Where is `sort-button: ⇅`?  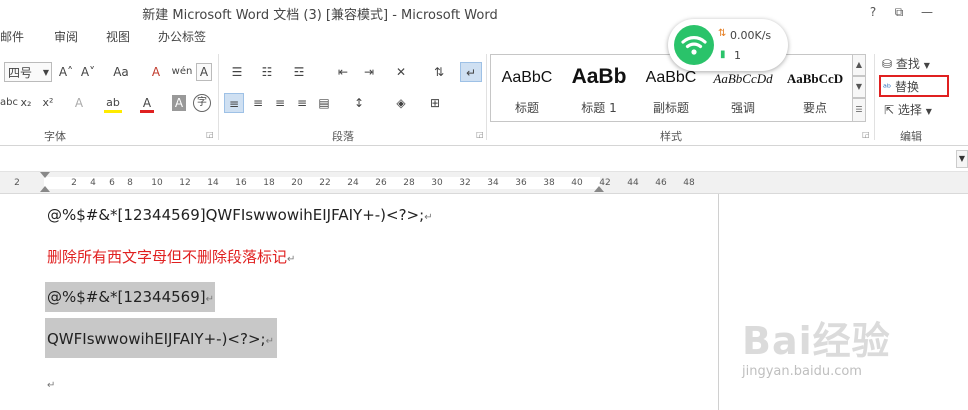
sort-button: ⇅ is located at coordinates (439, 72).